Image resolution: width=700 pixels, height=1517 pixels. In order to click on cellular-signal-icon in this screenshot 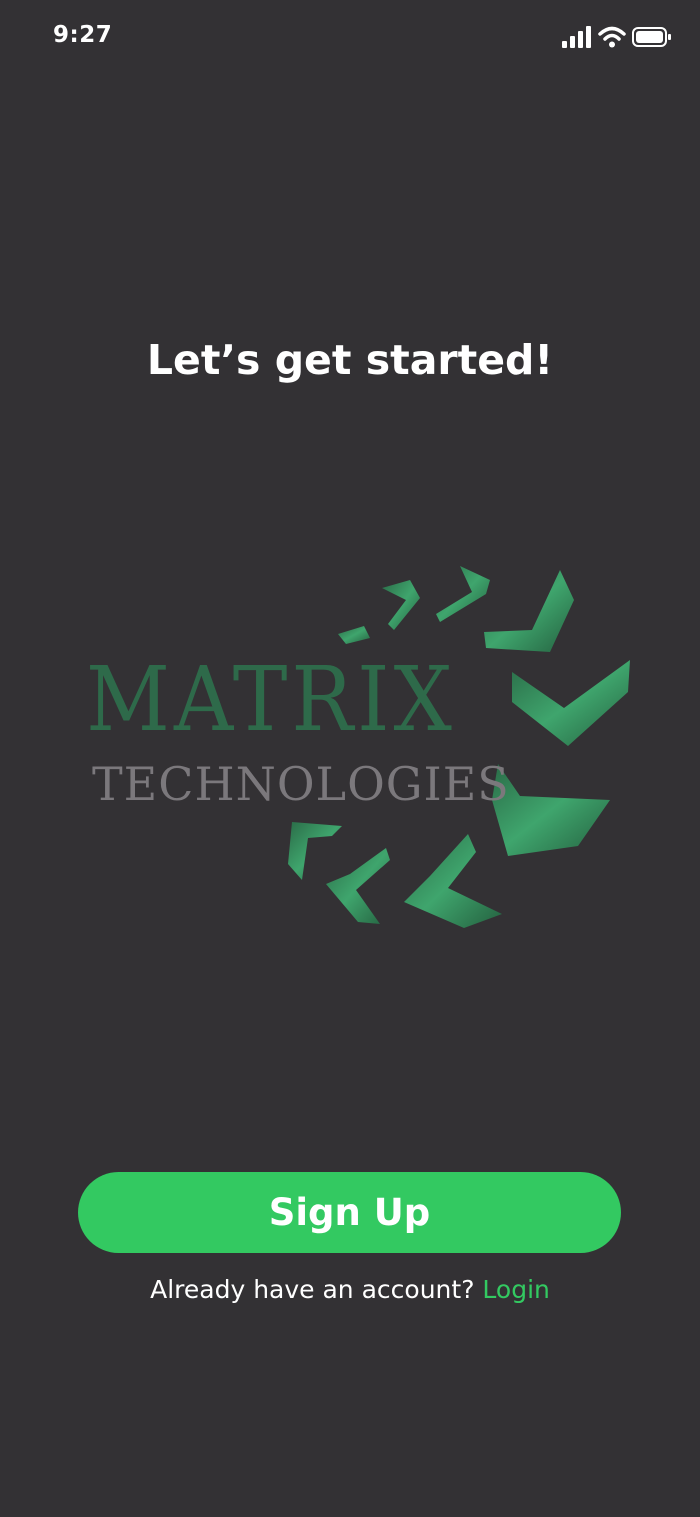, I will do `click(576, 37)`.